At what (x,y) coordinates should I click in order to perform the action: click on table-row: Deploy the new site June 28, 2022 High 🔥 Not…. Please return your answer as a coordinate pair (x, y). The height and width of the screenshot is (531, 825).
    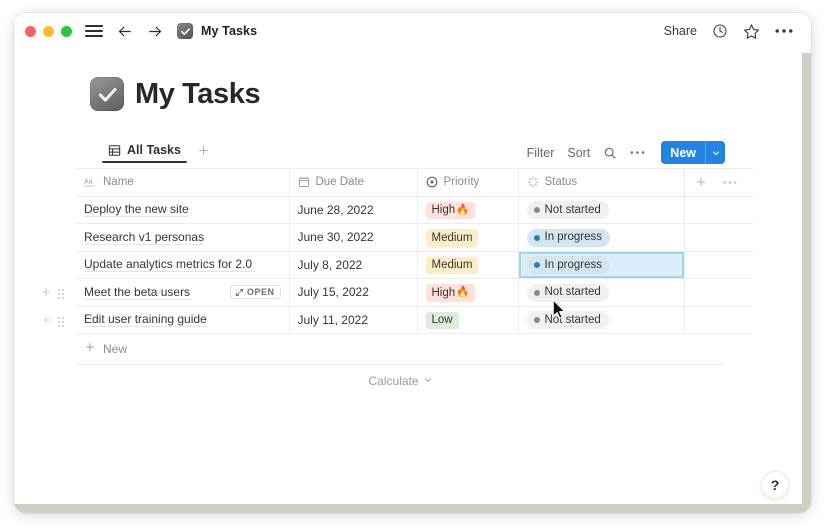
    Looking at the image, I should click on (414, 210).